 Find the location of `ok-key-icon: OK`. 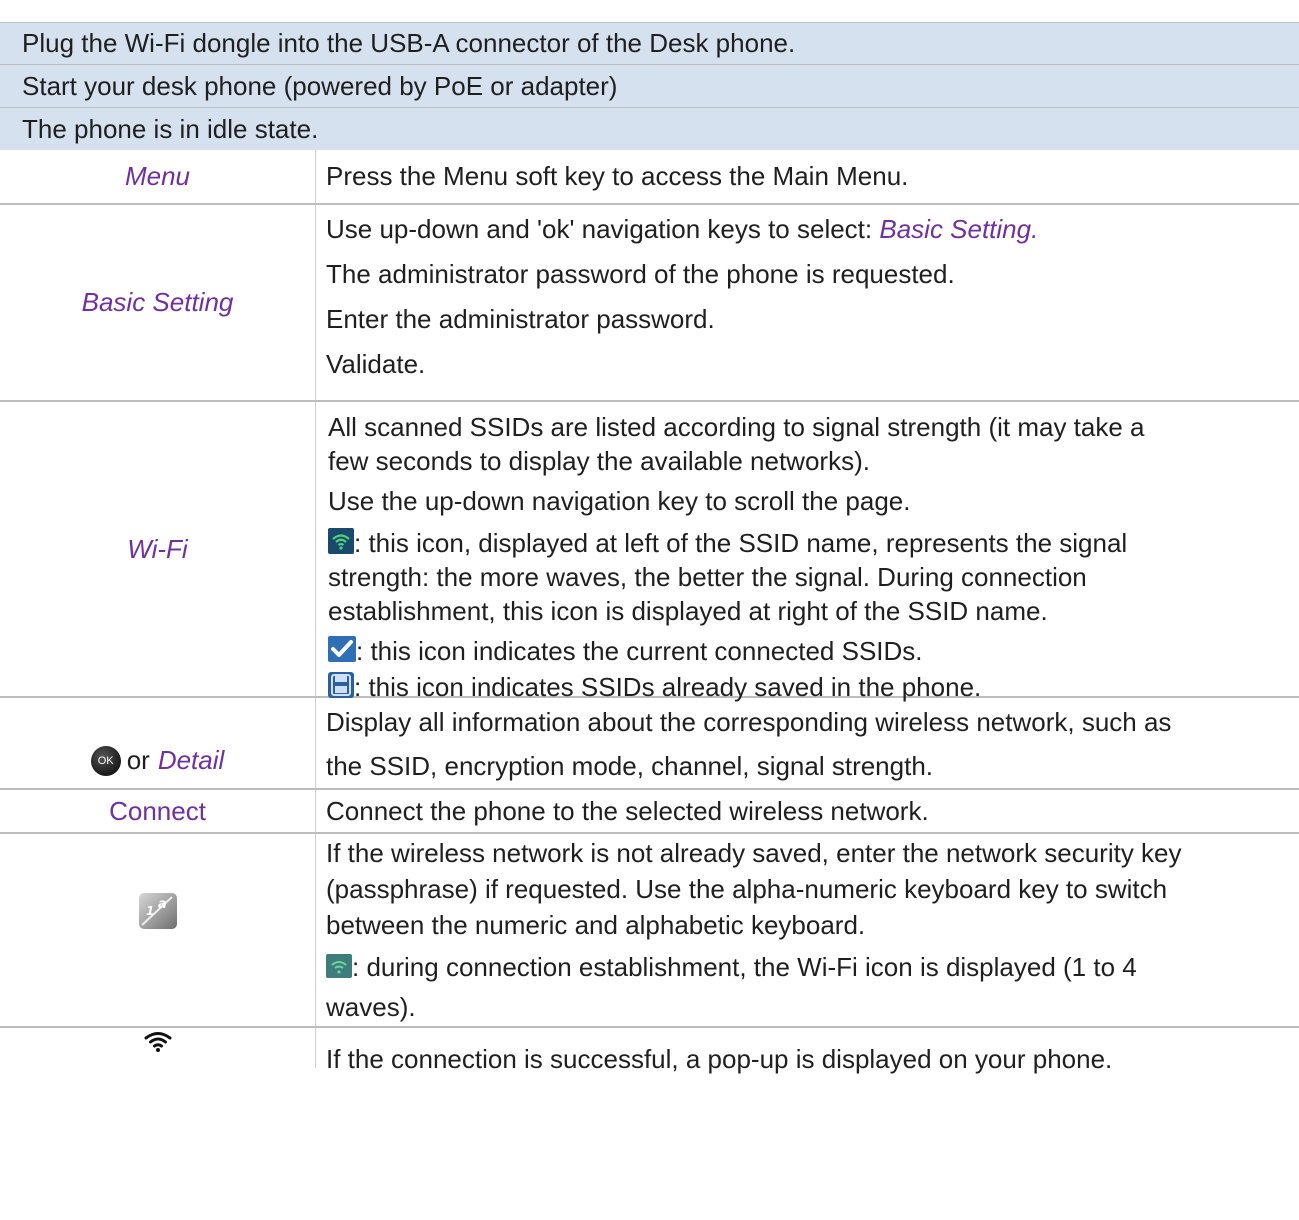

ok-key-icon: OK is located at coordinates (105, 761).